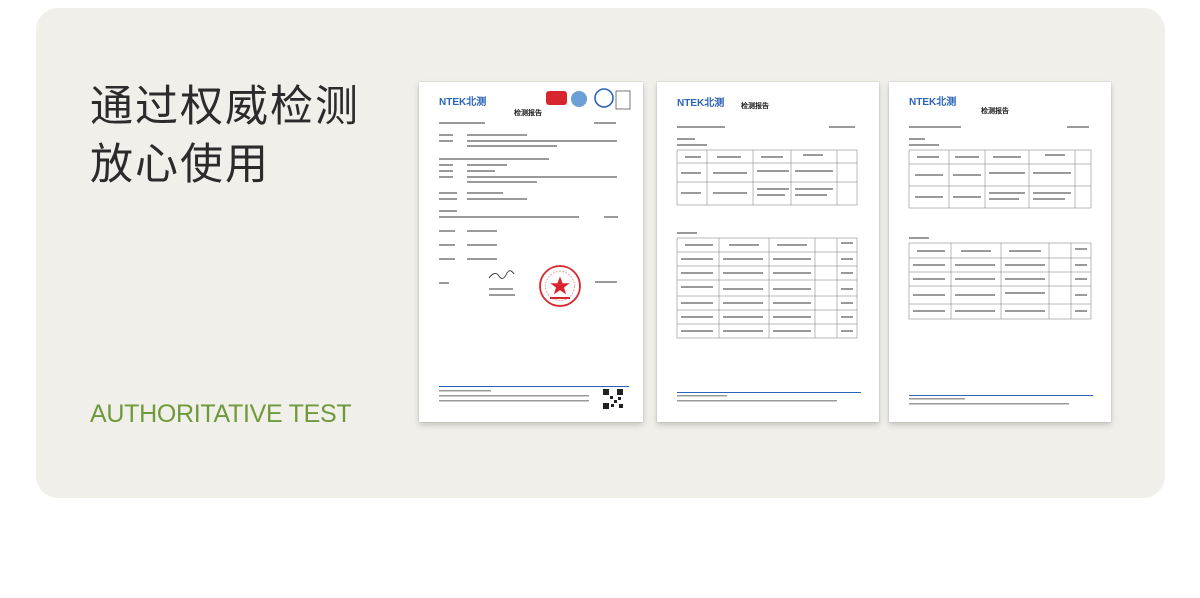  What do you see at coordinates (768, 252) in the screenshot?
I see `test-report-page-2: NTEK北测 检测报告` at bounding box center [768, 252].